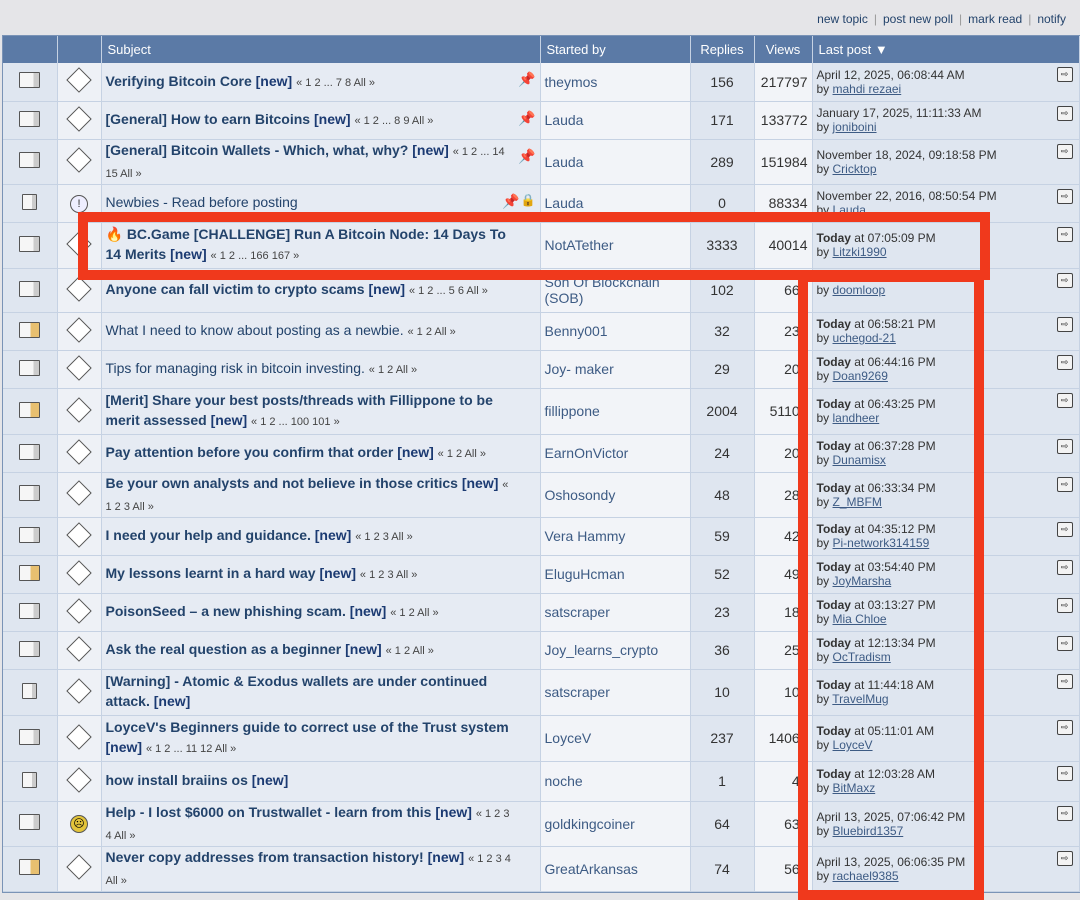 The image size is (1080, 900). Describe the element at coordinates (868, 831) in the screenshot. I see `last-poster-link: Bluebird1357` at that location.